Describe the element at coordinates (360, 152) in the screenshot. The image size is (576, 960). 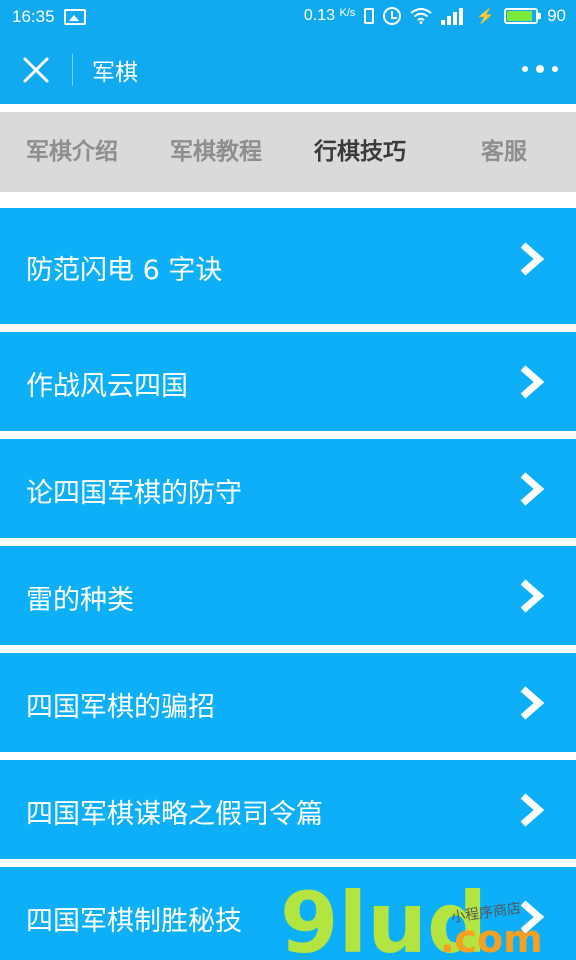
I see `tab-tips: 行棋技巧` at that location.